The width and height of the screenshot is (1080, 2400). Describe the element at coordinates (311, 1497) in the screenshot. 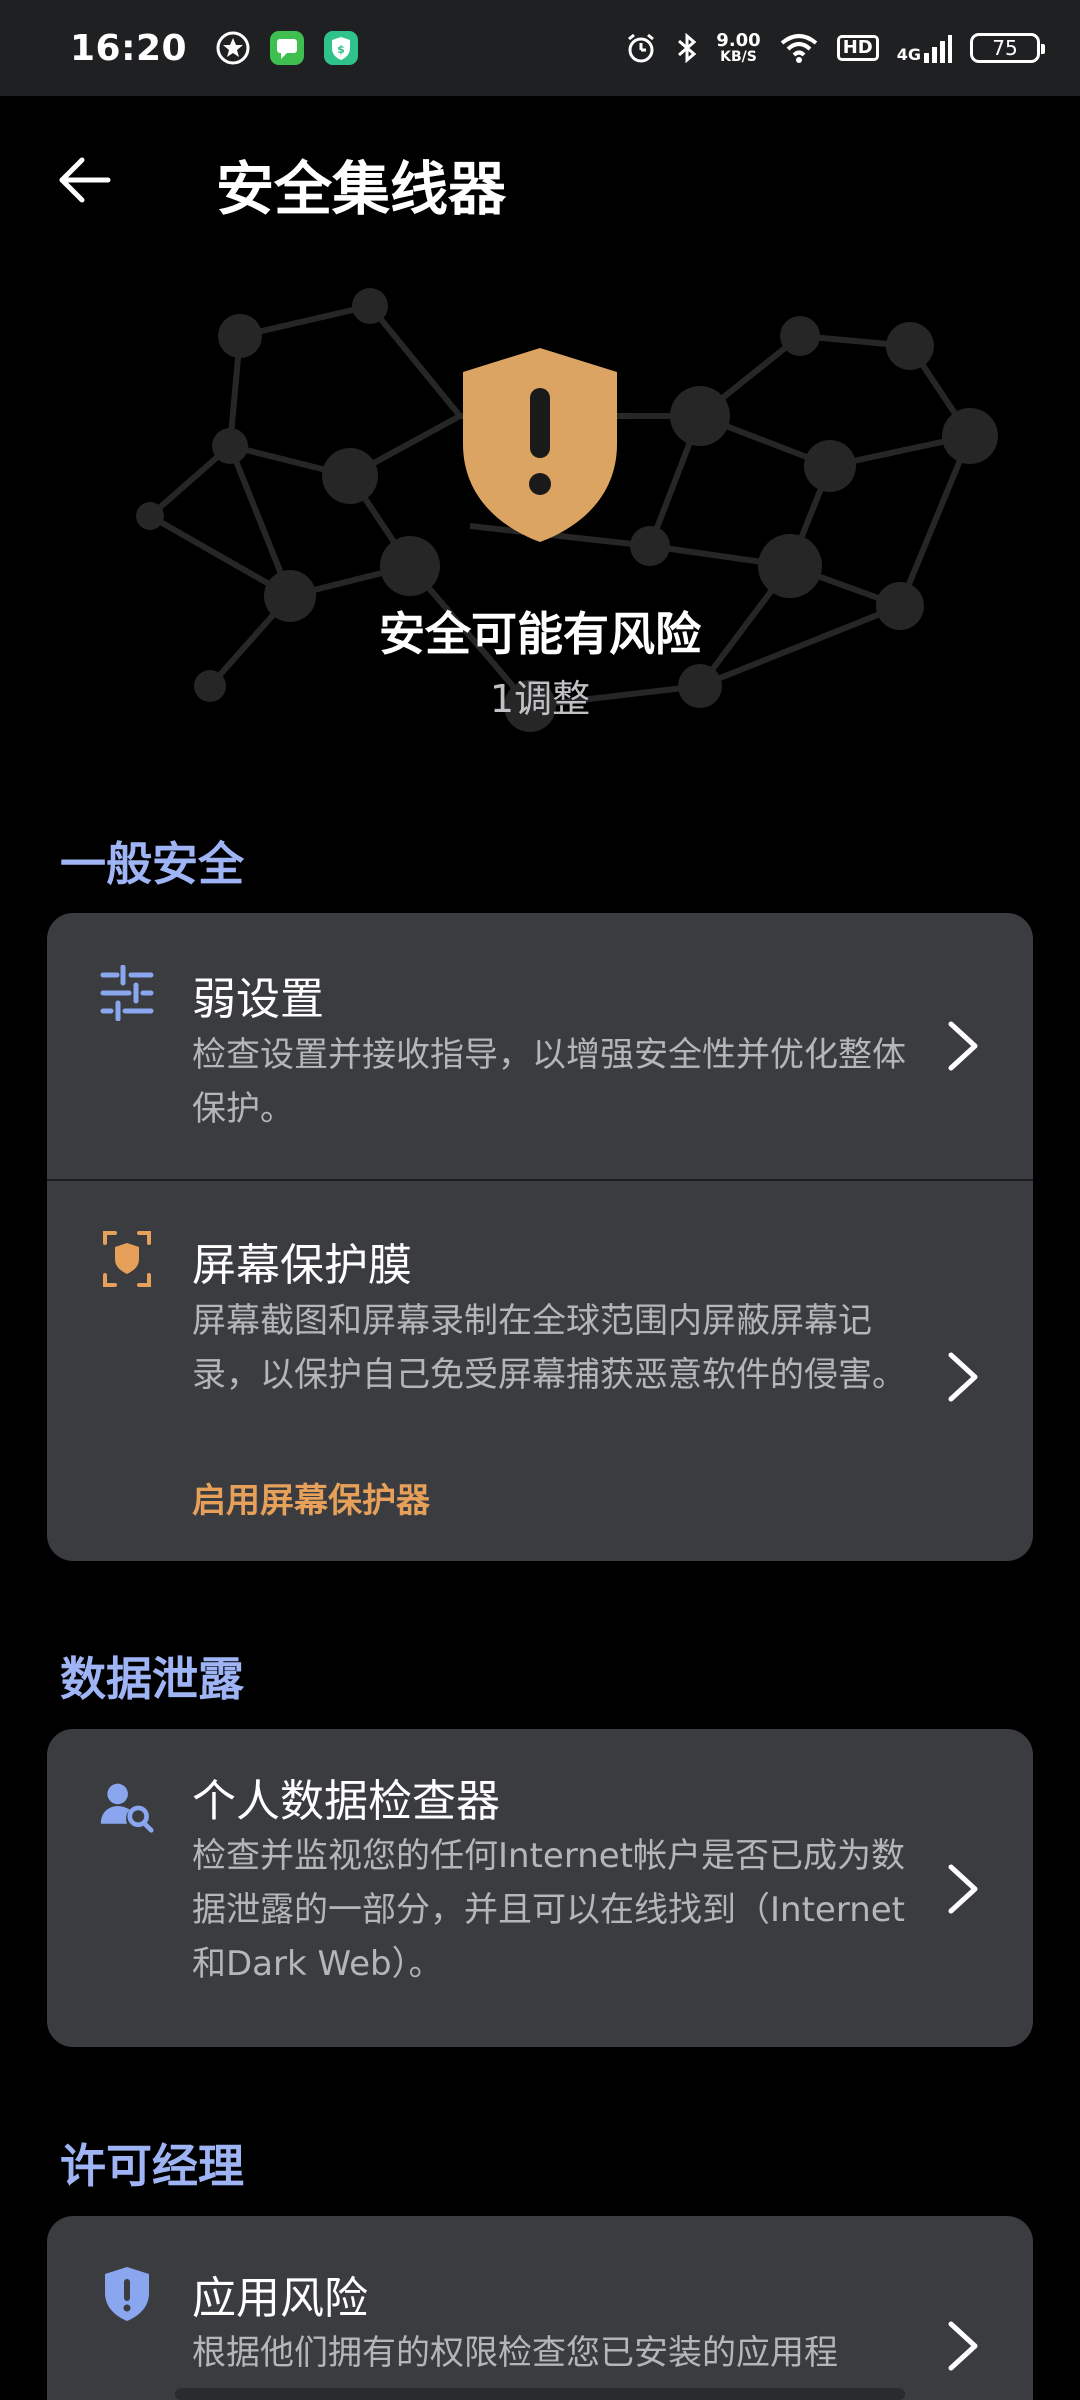

I see `enable-screen-protector-link: 启用屏幕保护器` at that location.